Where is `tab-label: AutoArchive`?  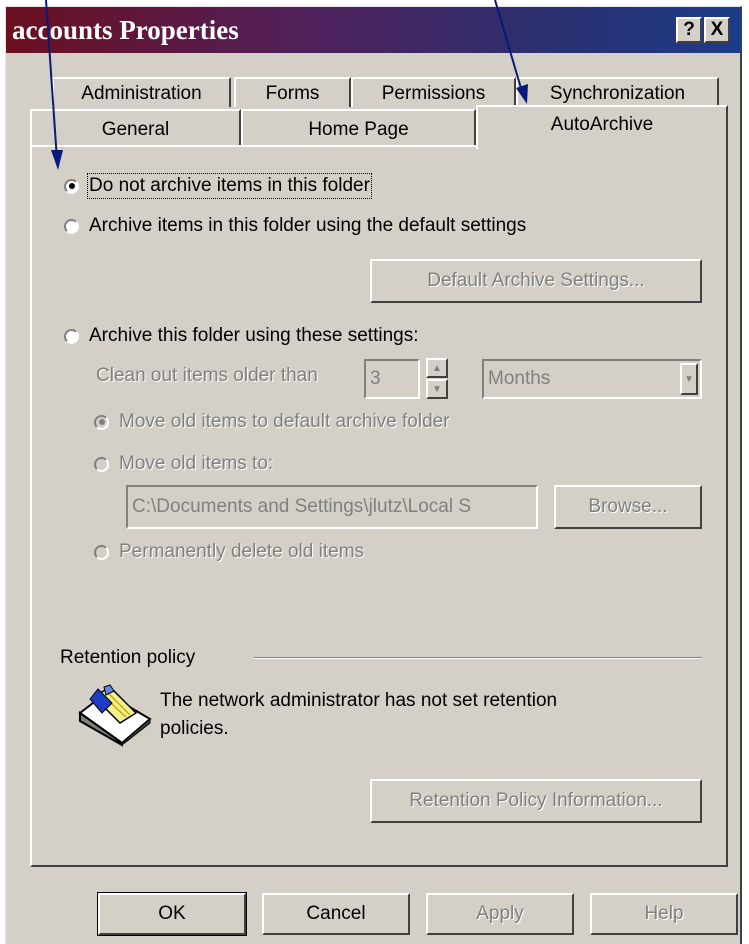 tab-label: AutoArchive is located at coordinates (602, 124).